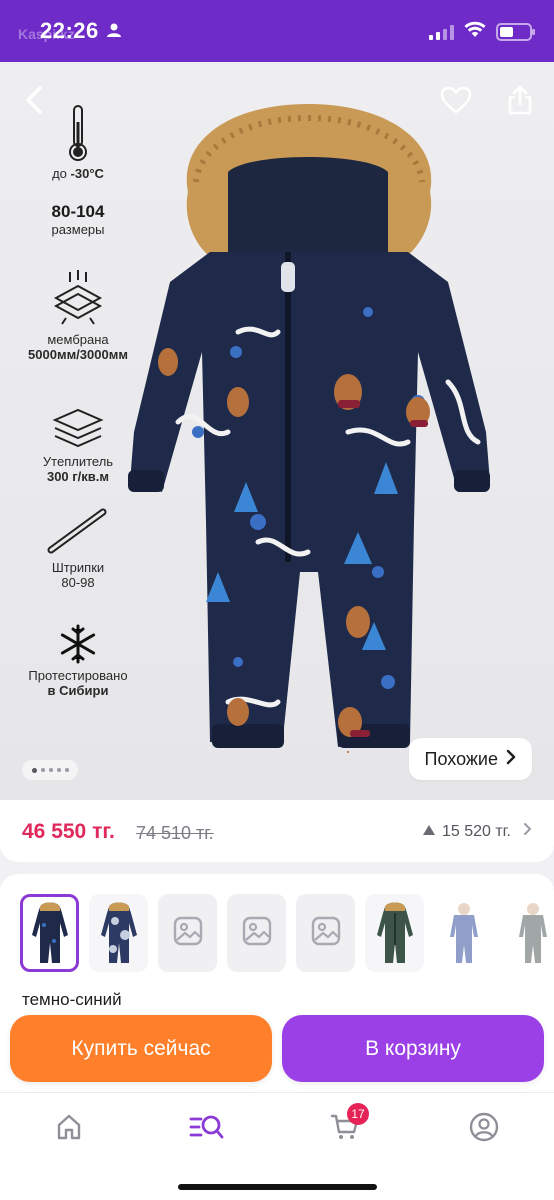 This screenshot has width=554, height=1200. I want to click on bottom-navigation: 17, so click(277, 1146).